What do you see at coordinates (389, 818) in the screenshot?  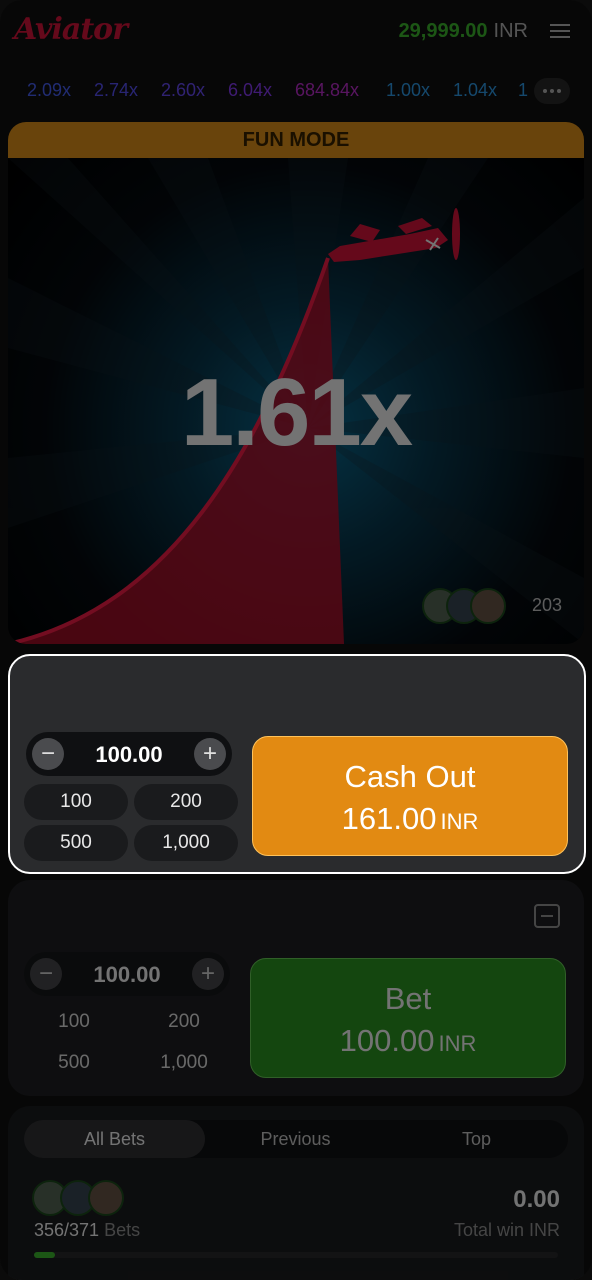 I see `cash-out-amount: 161.00` at bounding box center [389, 818].